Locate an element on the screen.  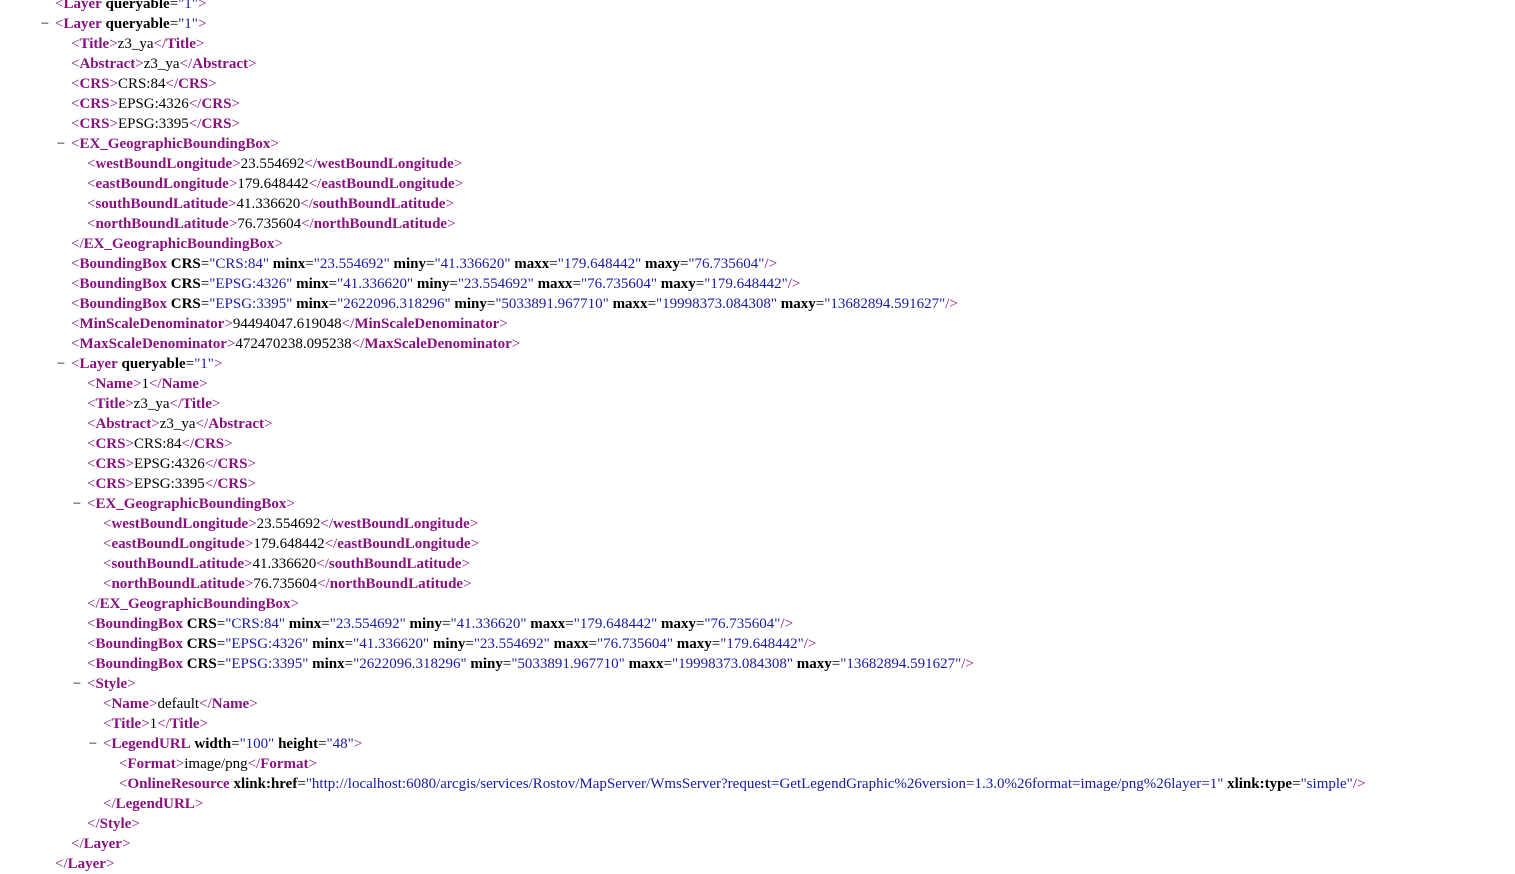
attribute-name: minx is located at coordinates (328, 644).